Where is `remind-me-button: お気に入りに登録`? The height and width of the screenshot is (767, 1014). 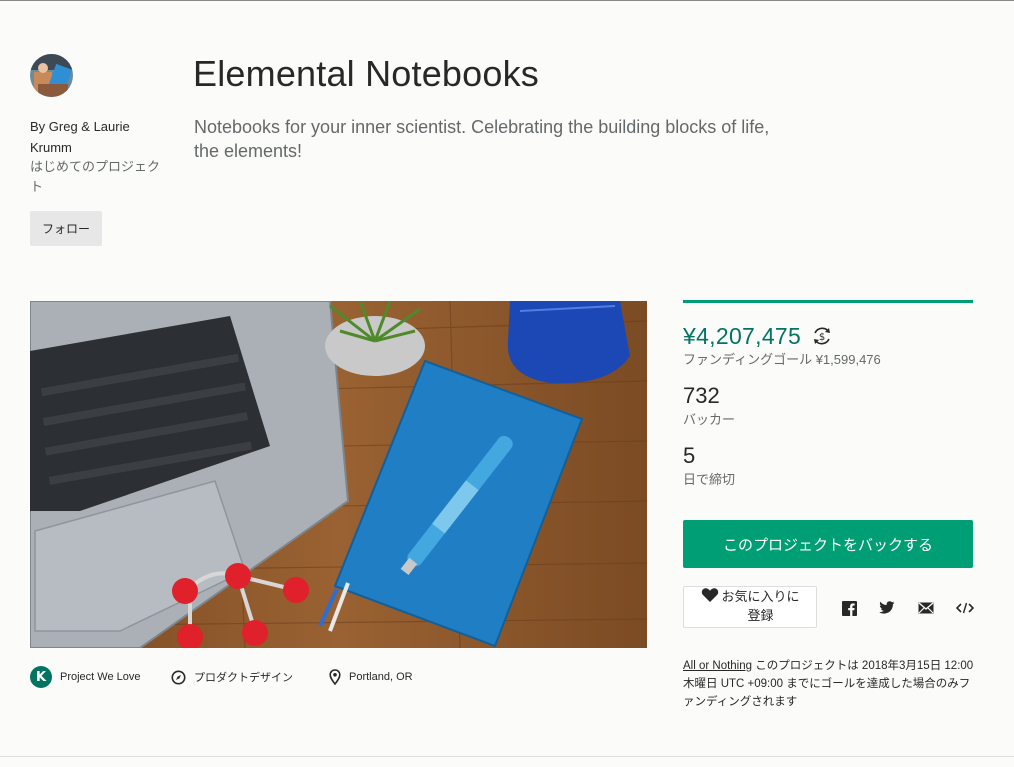
remind-me-button: お気に入りに登録 is located at coordinates (750, 607).